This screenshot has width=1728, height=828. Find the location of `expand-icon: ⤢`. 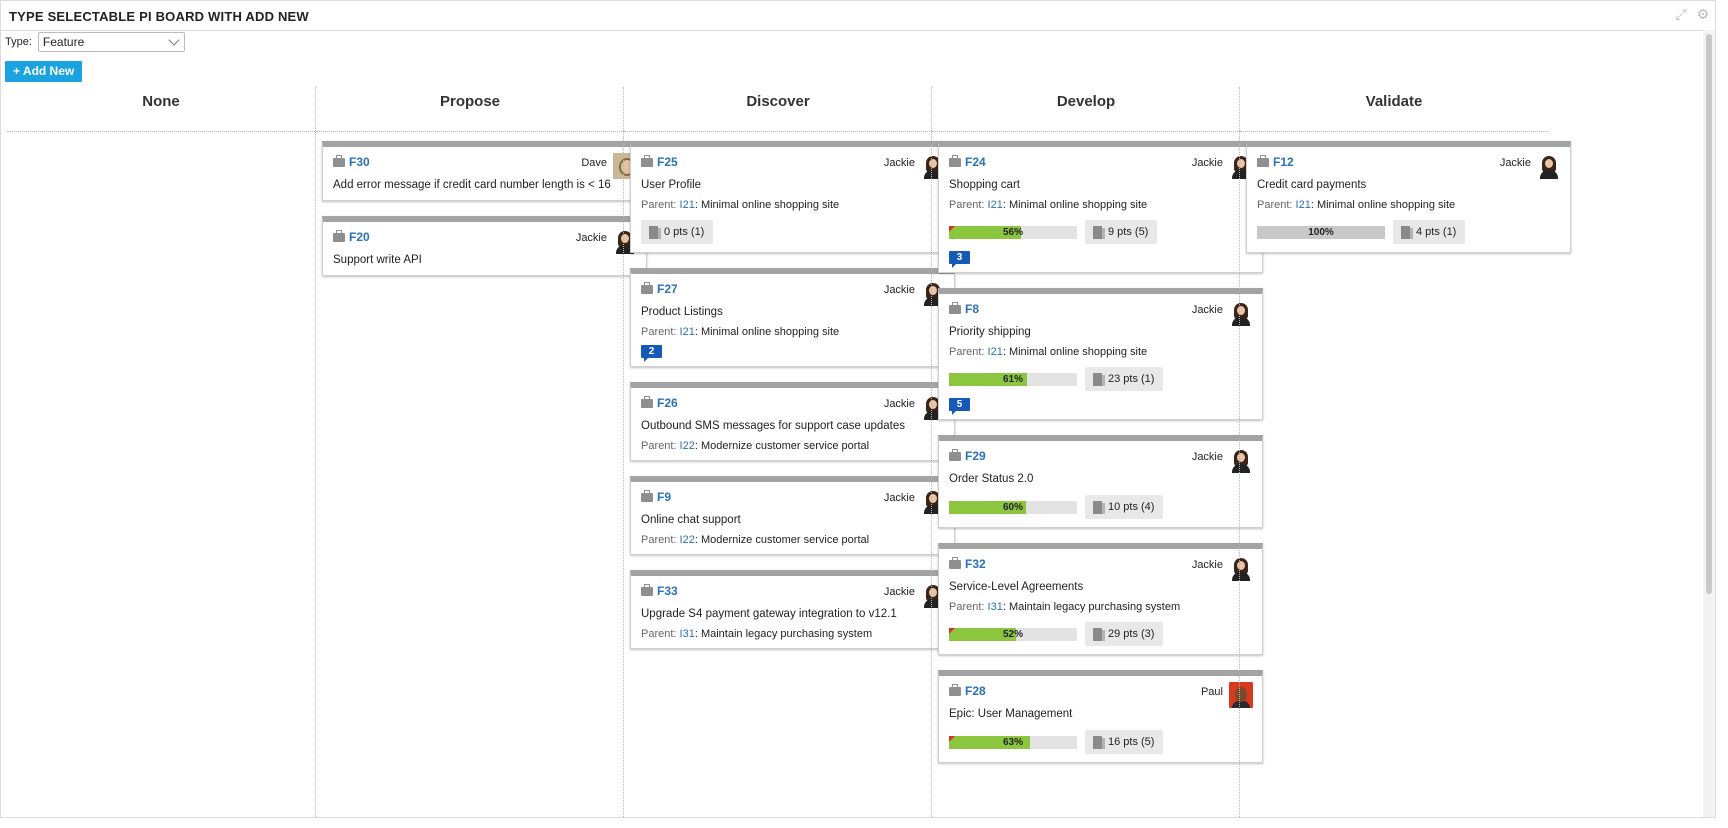

expand-icon: ⤢ is located at coordinates (1681, 14).